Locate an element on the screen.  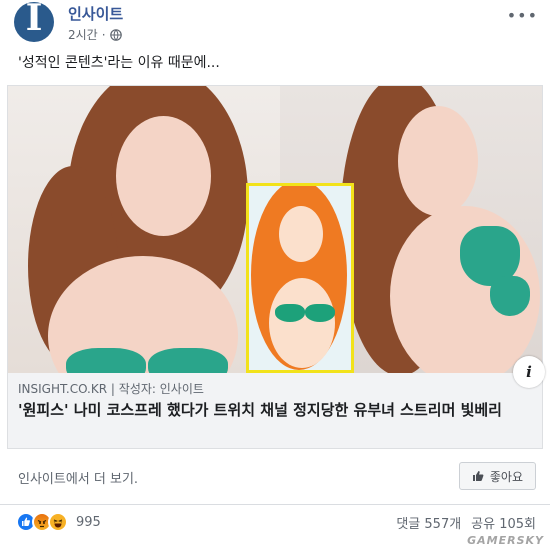
post-header: I 인사이트 2시간 · ••• is located at coordinates (275, 25).